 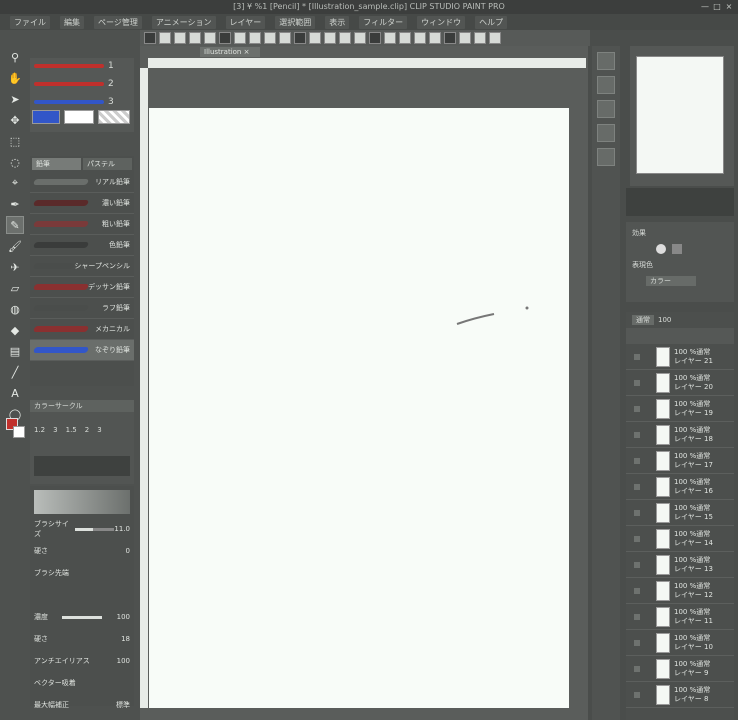 I want to click on minimize-button: —, so click(x=705, y=7).